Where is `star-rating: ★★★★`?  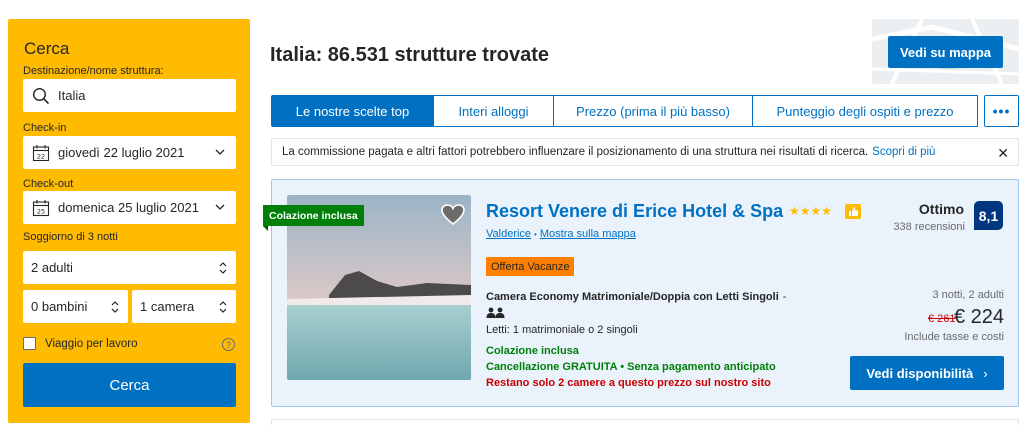 star-rating: ★★★★ is located at coordinates (811, 211).